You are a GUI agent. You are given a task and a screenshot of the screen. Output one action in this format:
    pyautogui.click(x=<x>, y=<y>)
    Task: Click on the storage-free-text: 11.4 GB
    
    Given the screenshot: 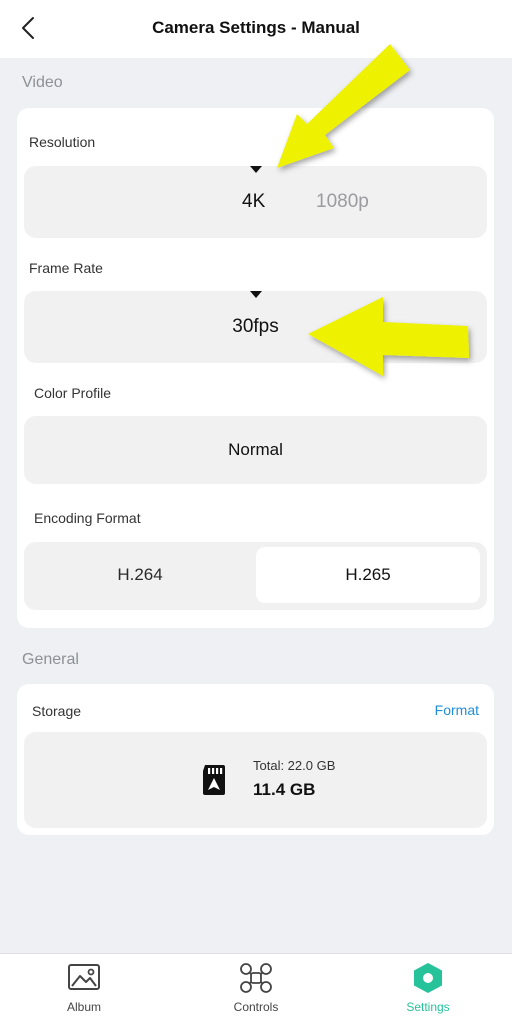 What is the action you would take?
    pyautogui.click(x=284, y=789)
    